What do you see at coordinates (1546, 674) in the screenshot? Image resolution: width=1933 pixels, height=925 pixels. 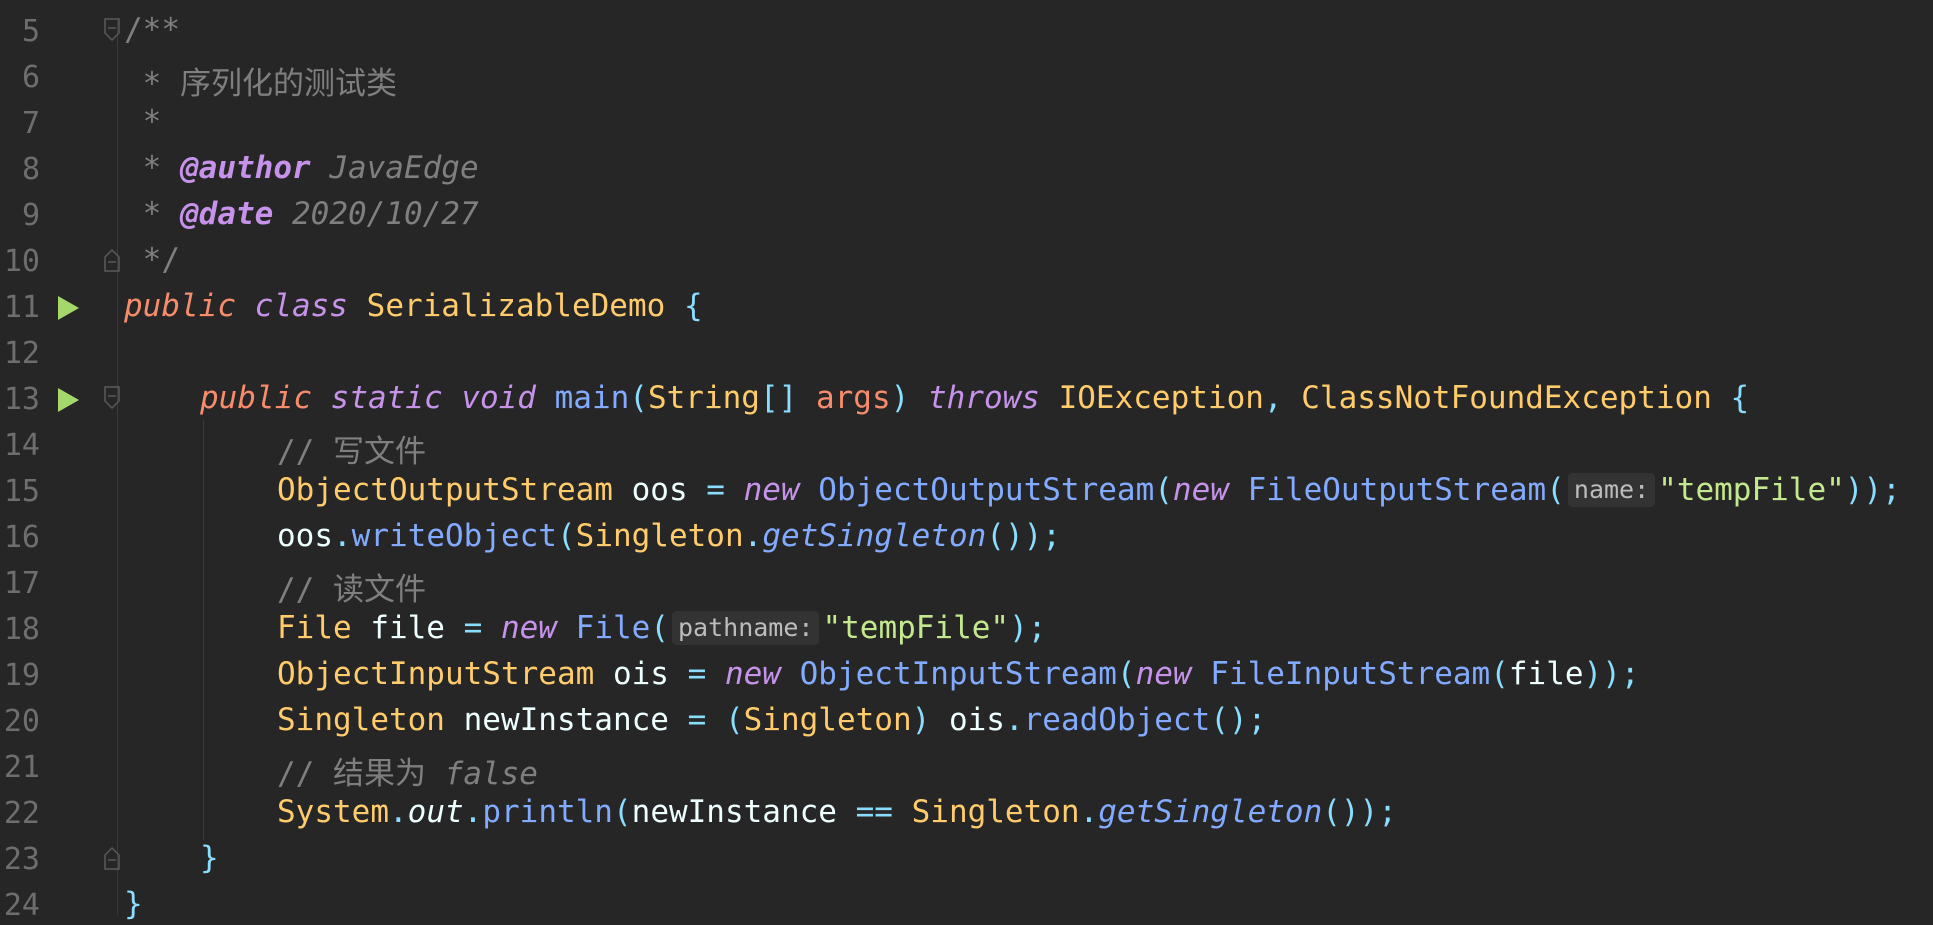 I see `argument: file` at bounding box center [1546, 674].